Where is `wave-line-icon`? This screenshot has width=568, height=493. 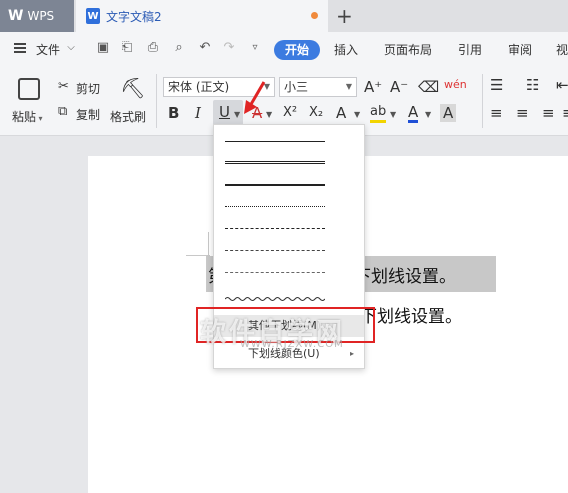
wave-line-icon is located at coordinates (275, 299).